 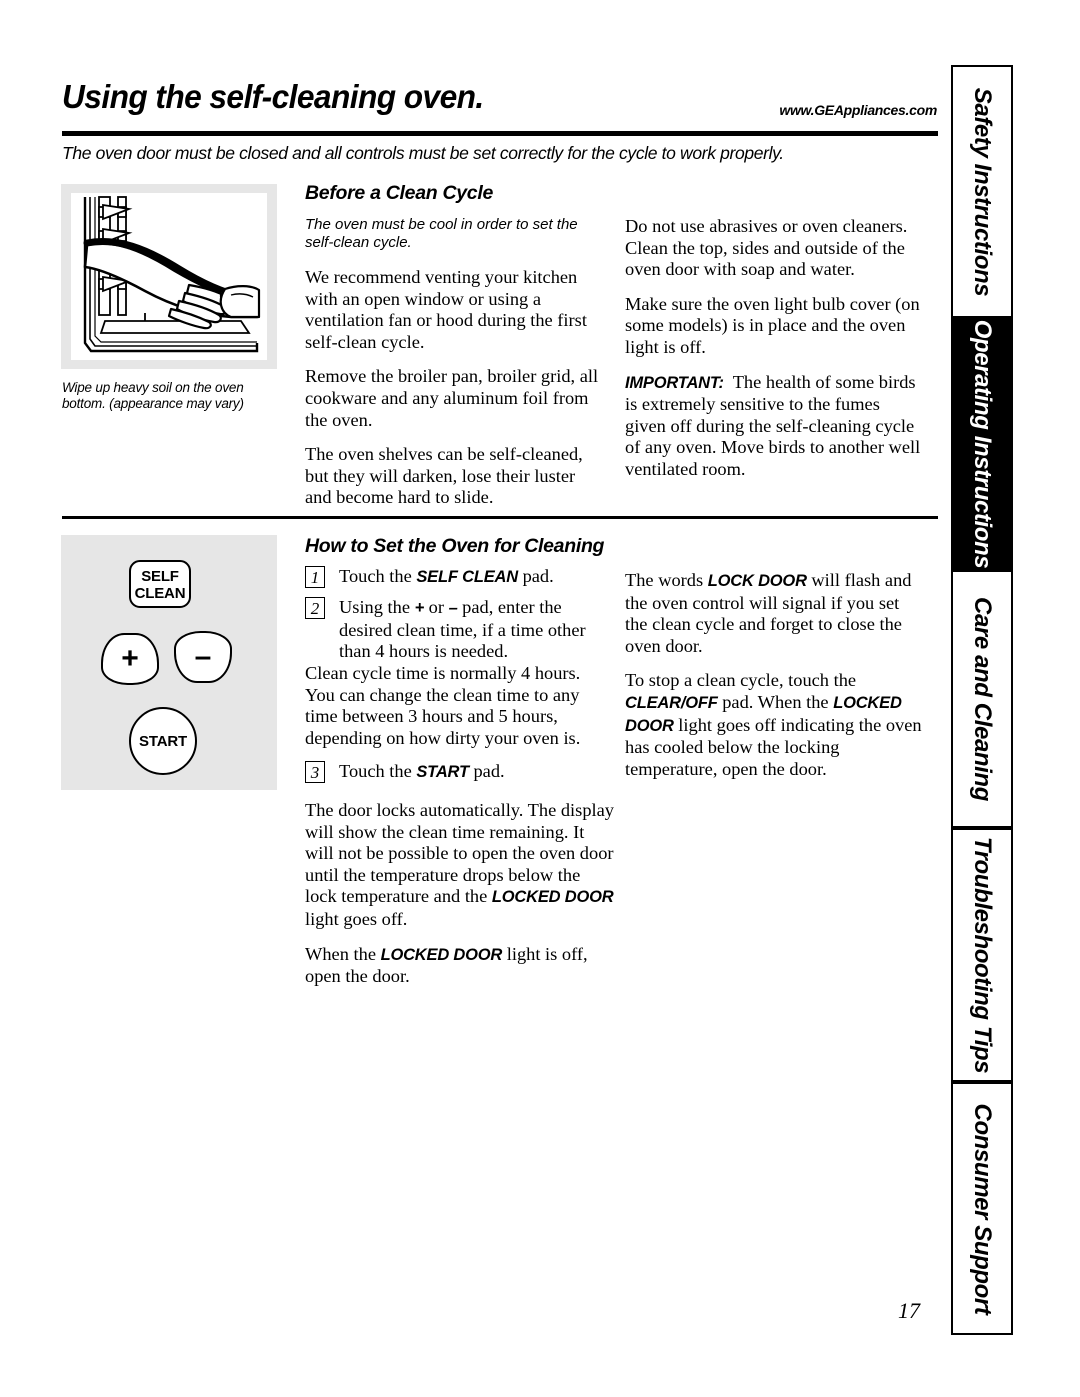 I want to click on step-2-text-before: Using the, so click(x=377, y=607).